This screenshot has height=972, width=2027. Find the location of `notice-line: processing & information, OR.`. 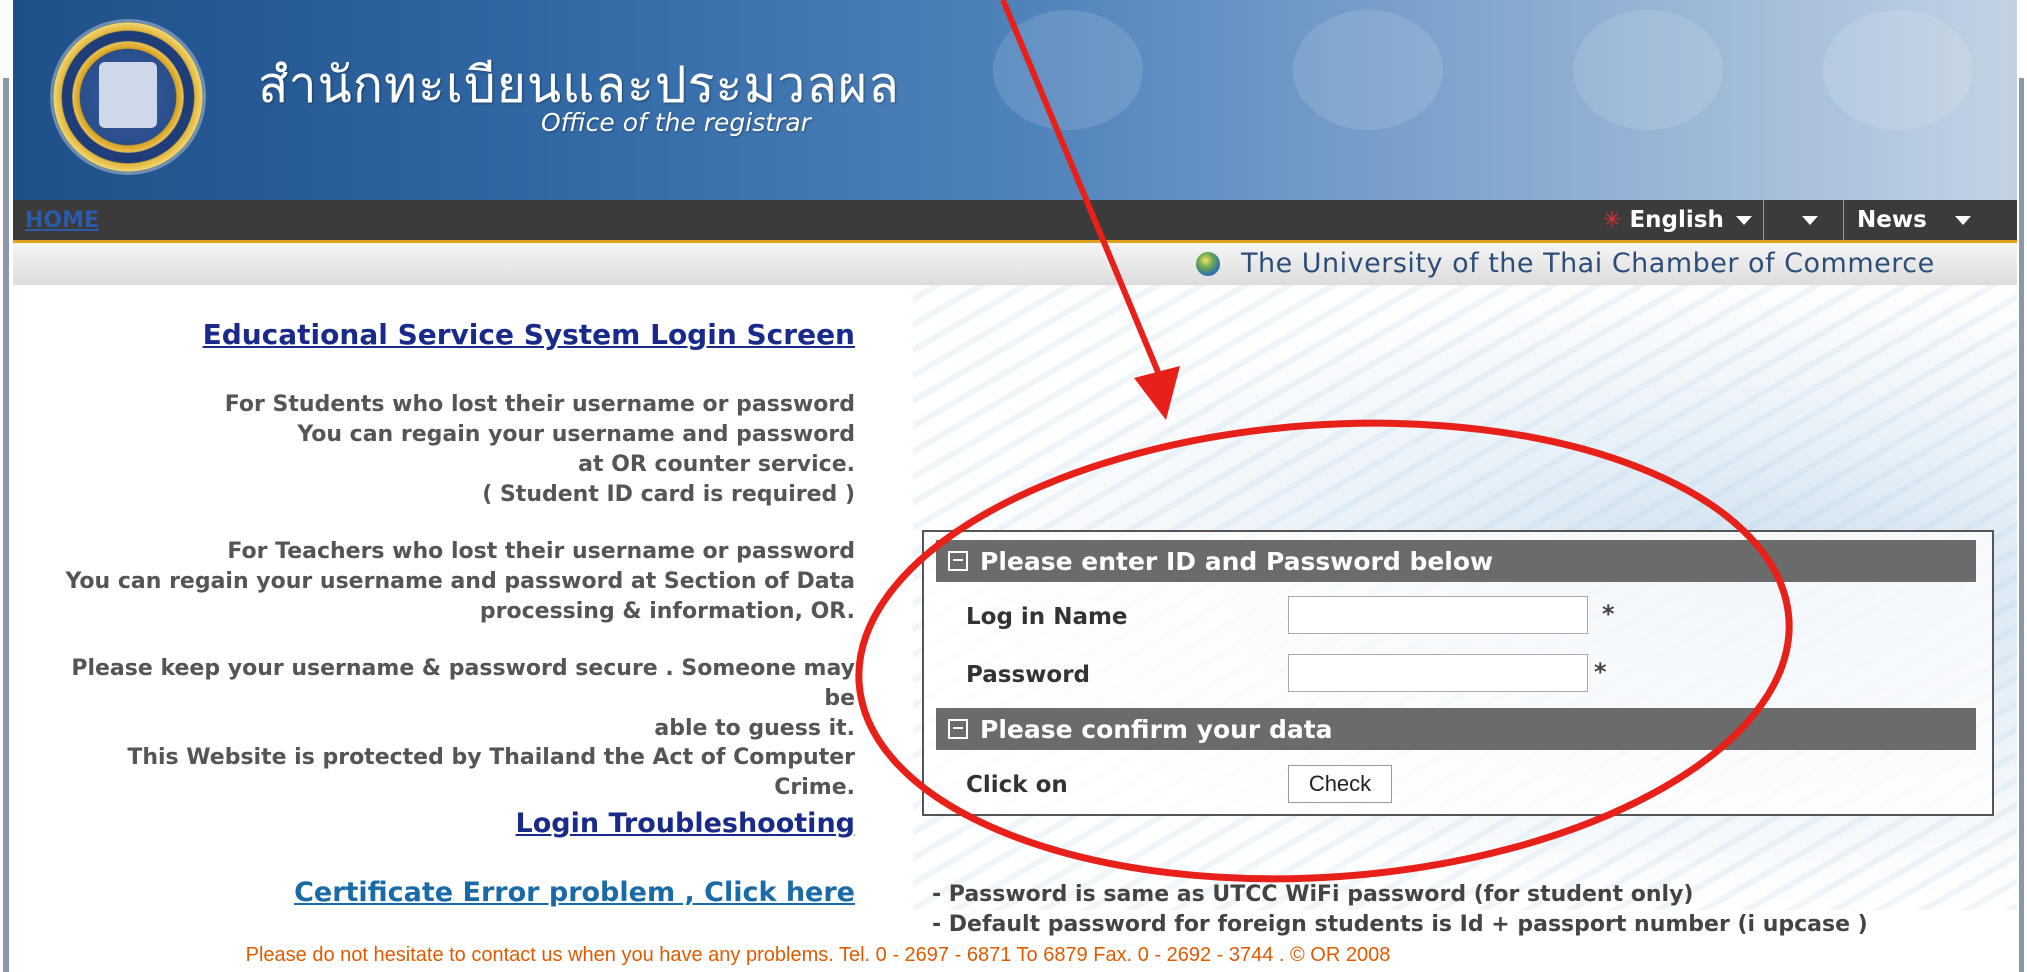

notice-line: processing & information, OR. is located at coordinates (667, 611).